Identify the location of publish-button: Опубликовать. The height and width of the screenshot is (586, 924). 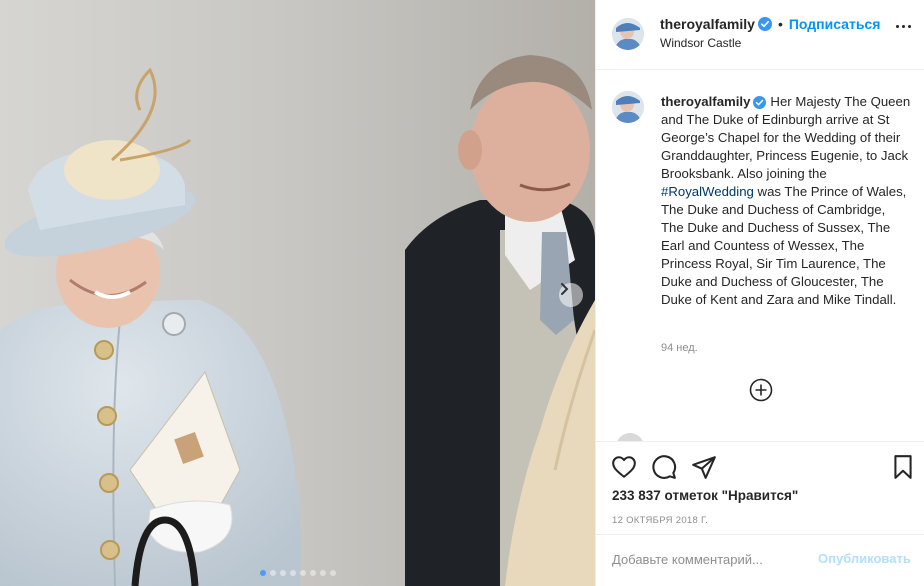
(864, 558).